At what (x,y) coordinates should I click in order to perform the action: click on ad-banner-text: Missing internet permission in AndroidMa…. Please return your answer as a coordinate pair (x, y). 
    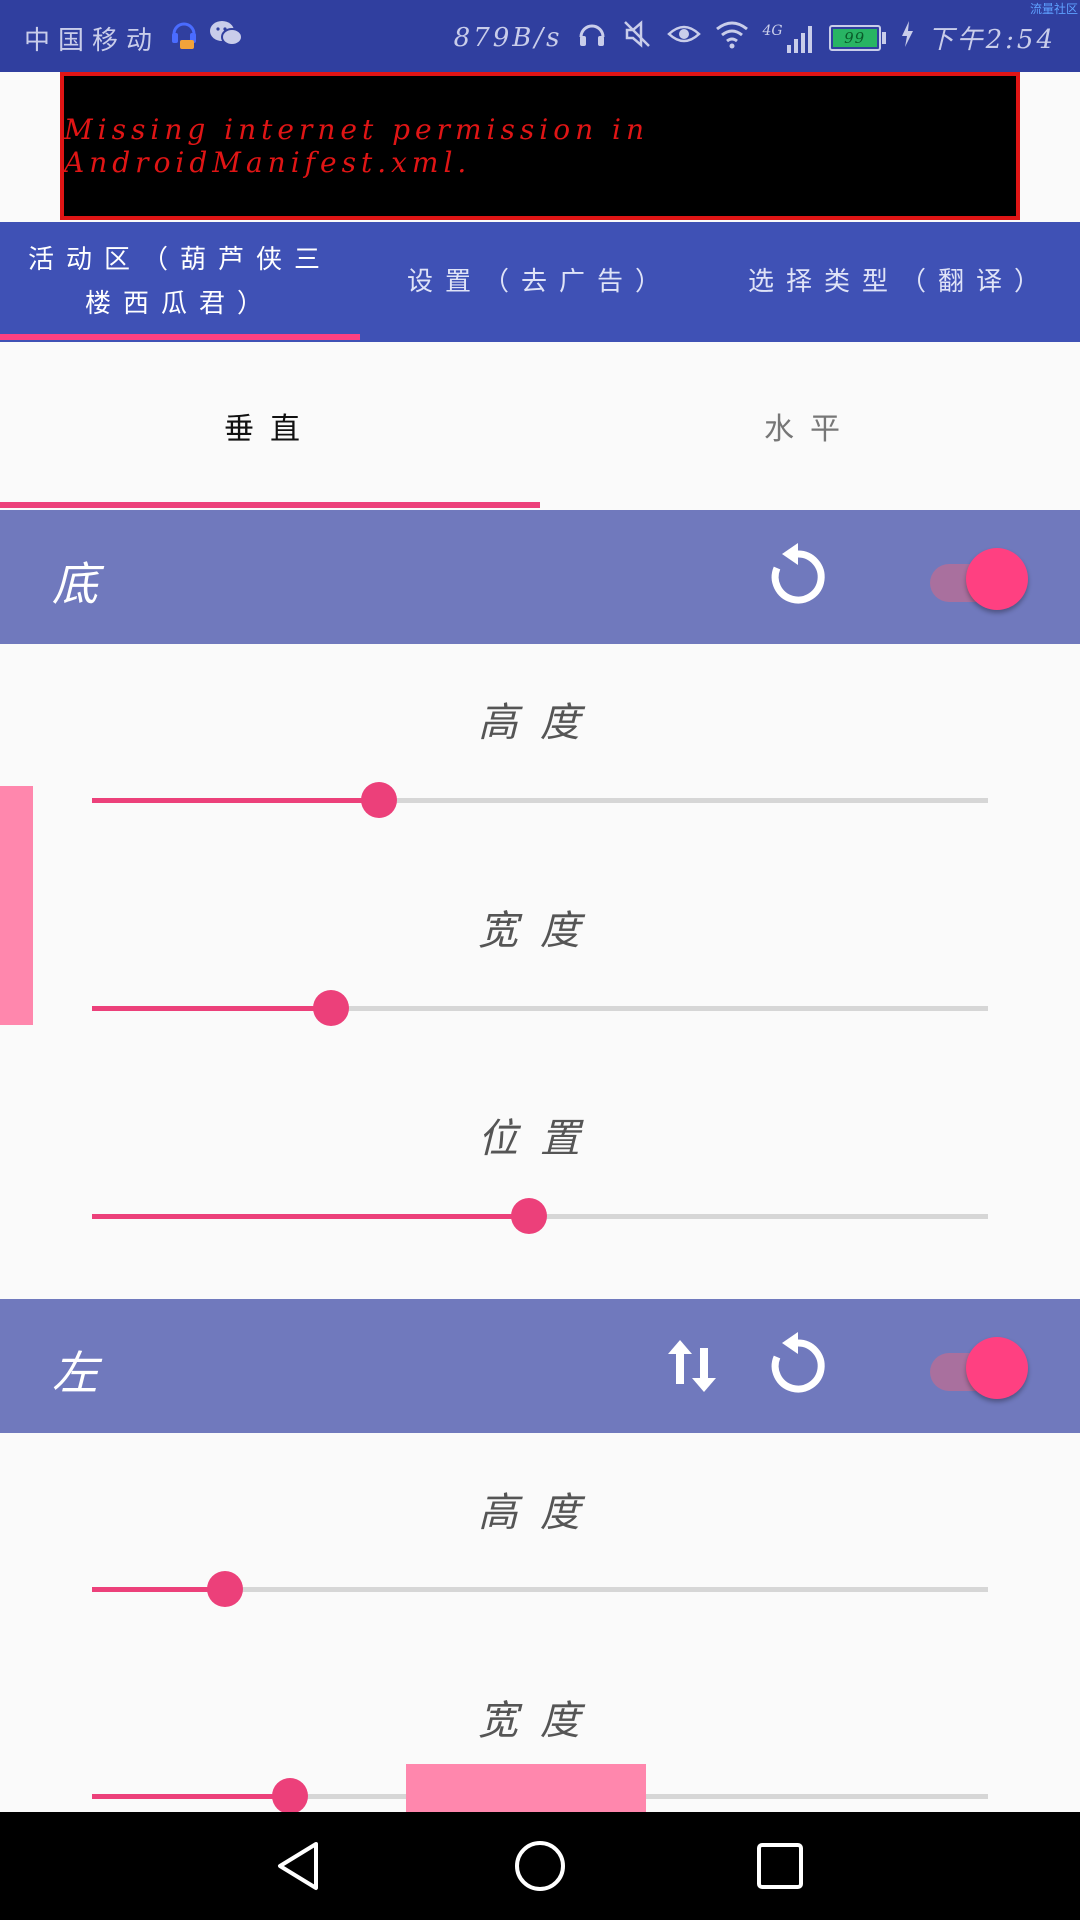
    Looking at the image, I should click on (356, 146).